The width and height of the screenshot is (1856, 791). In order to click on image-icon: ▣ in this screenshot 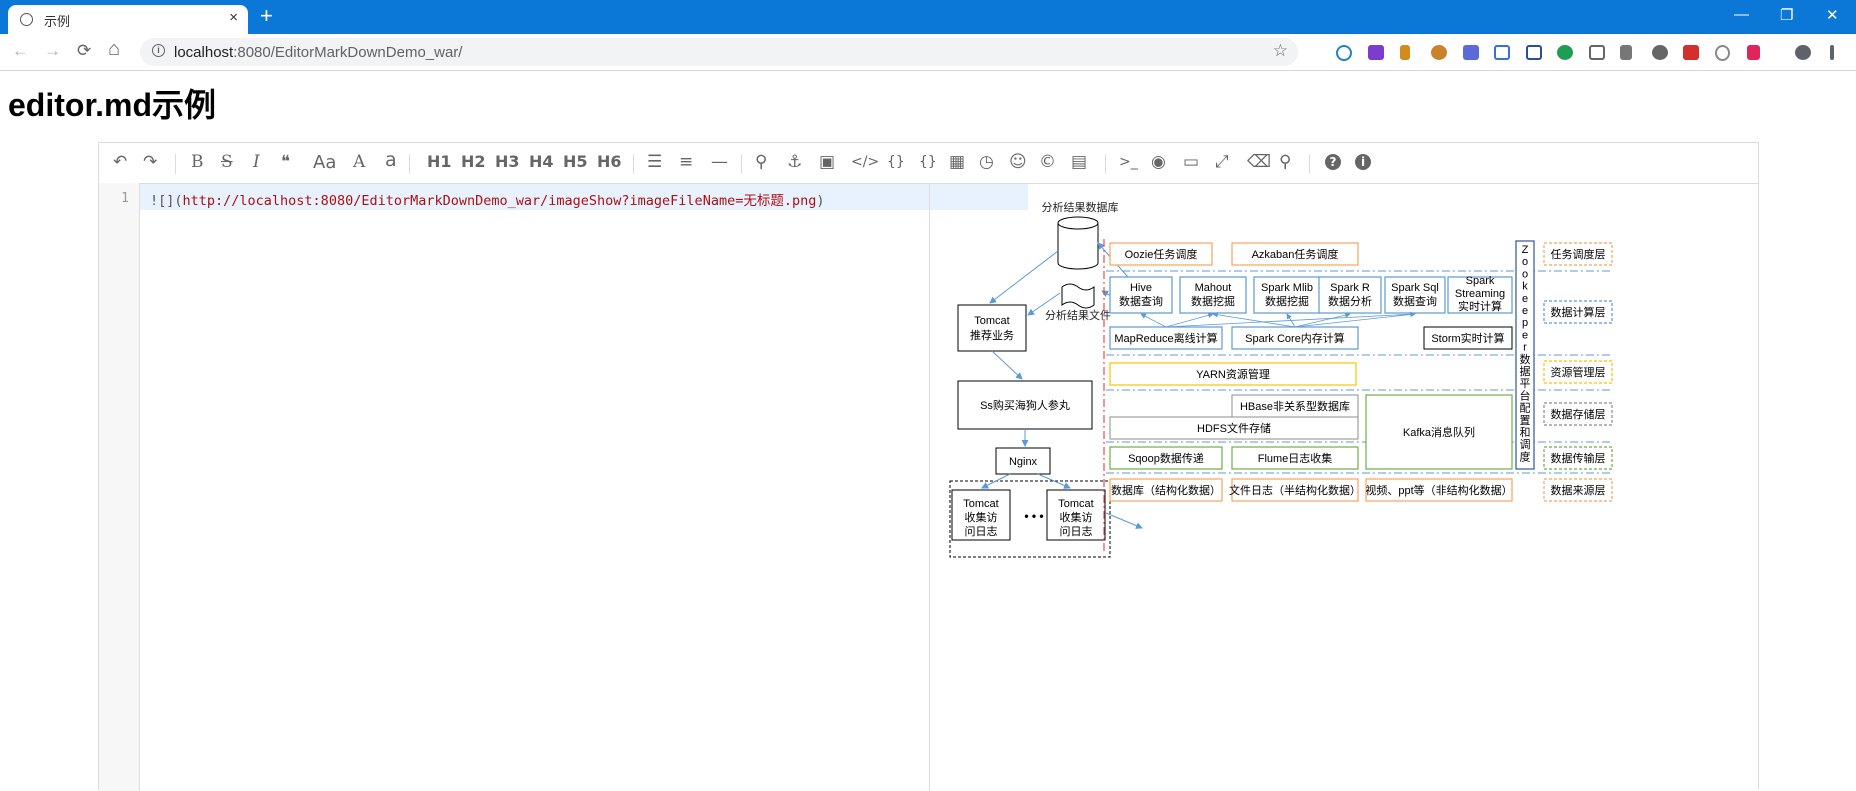, I will do `click(827, 162)`.